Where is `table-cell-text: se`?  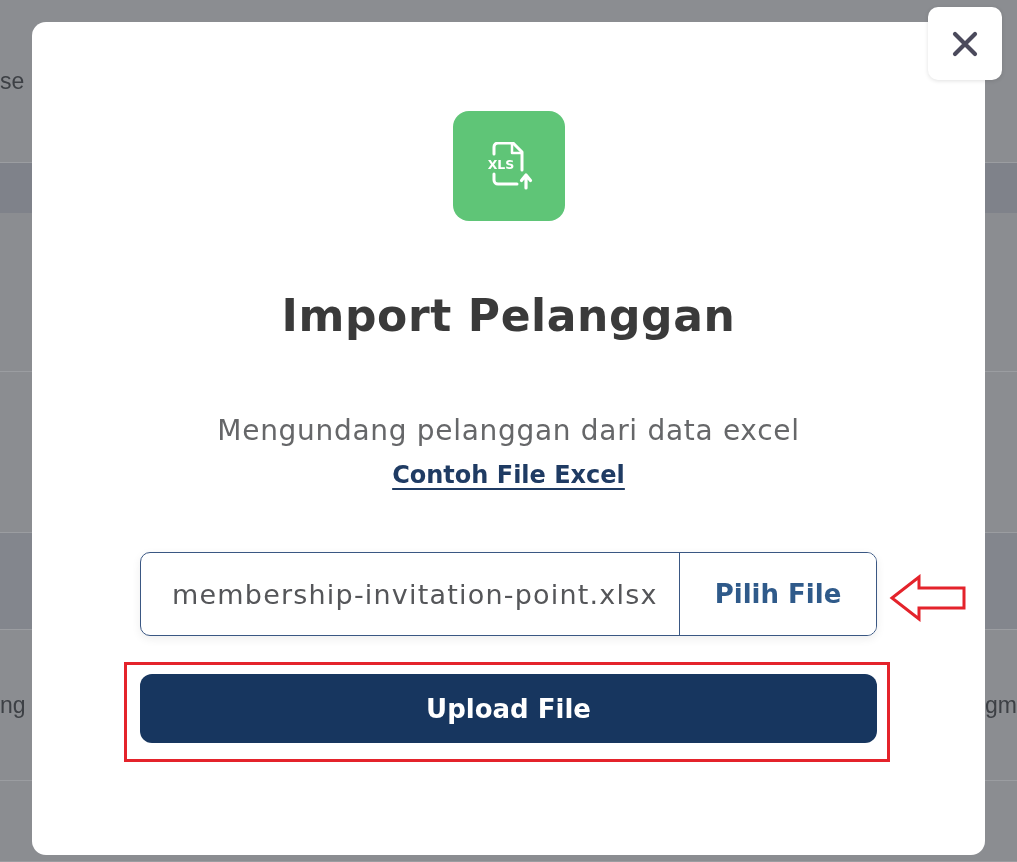
table-cell-text: se is located at coordinates (12, 81).